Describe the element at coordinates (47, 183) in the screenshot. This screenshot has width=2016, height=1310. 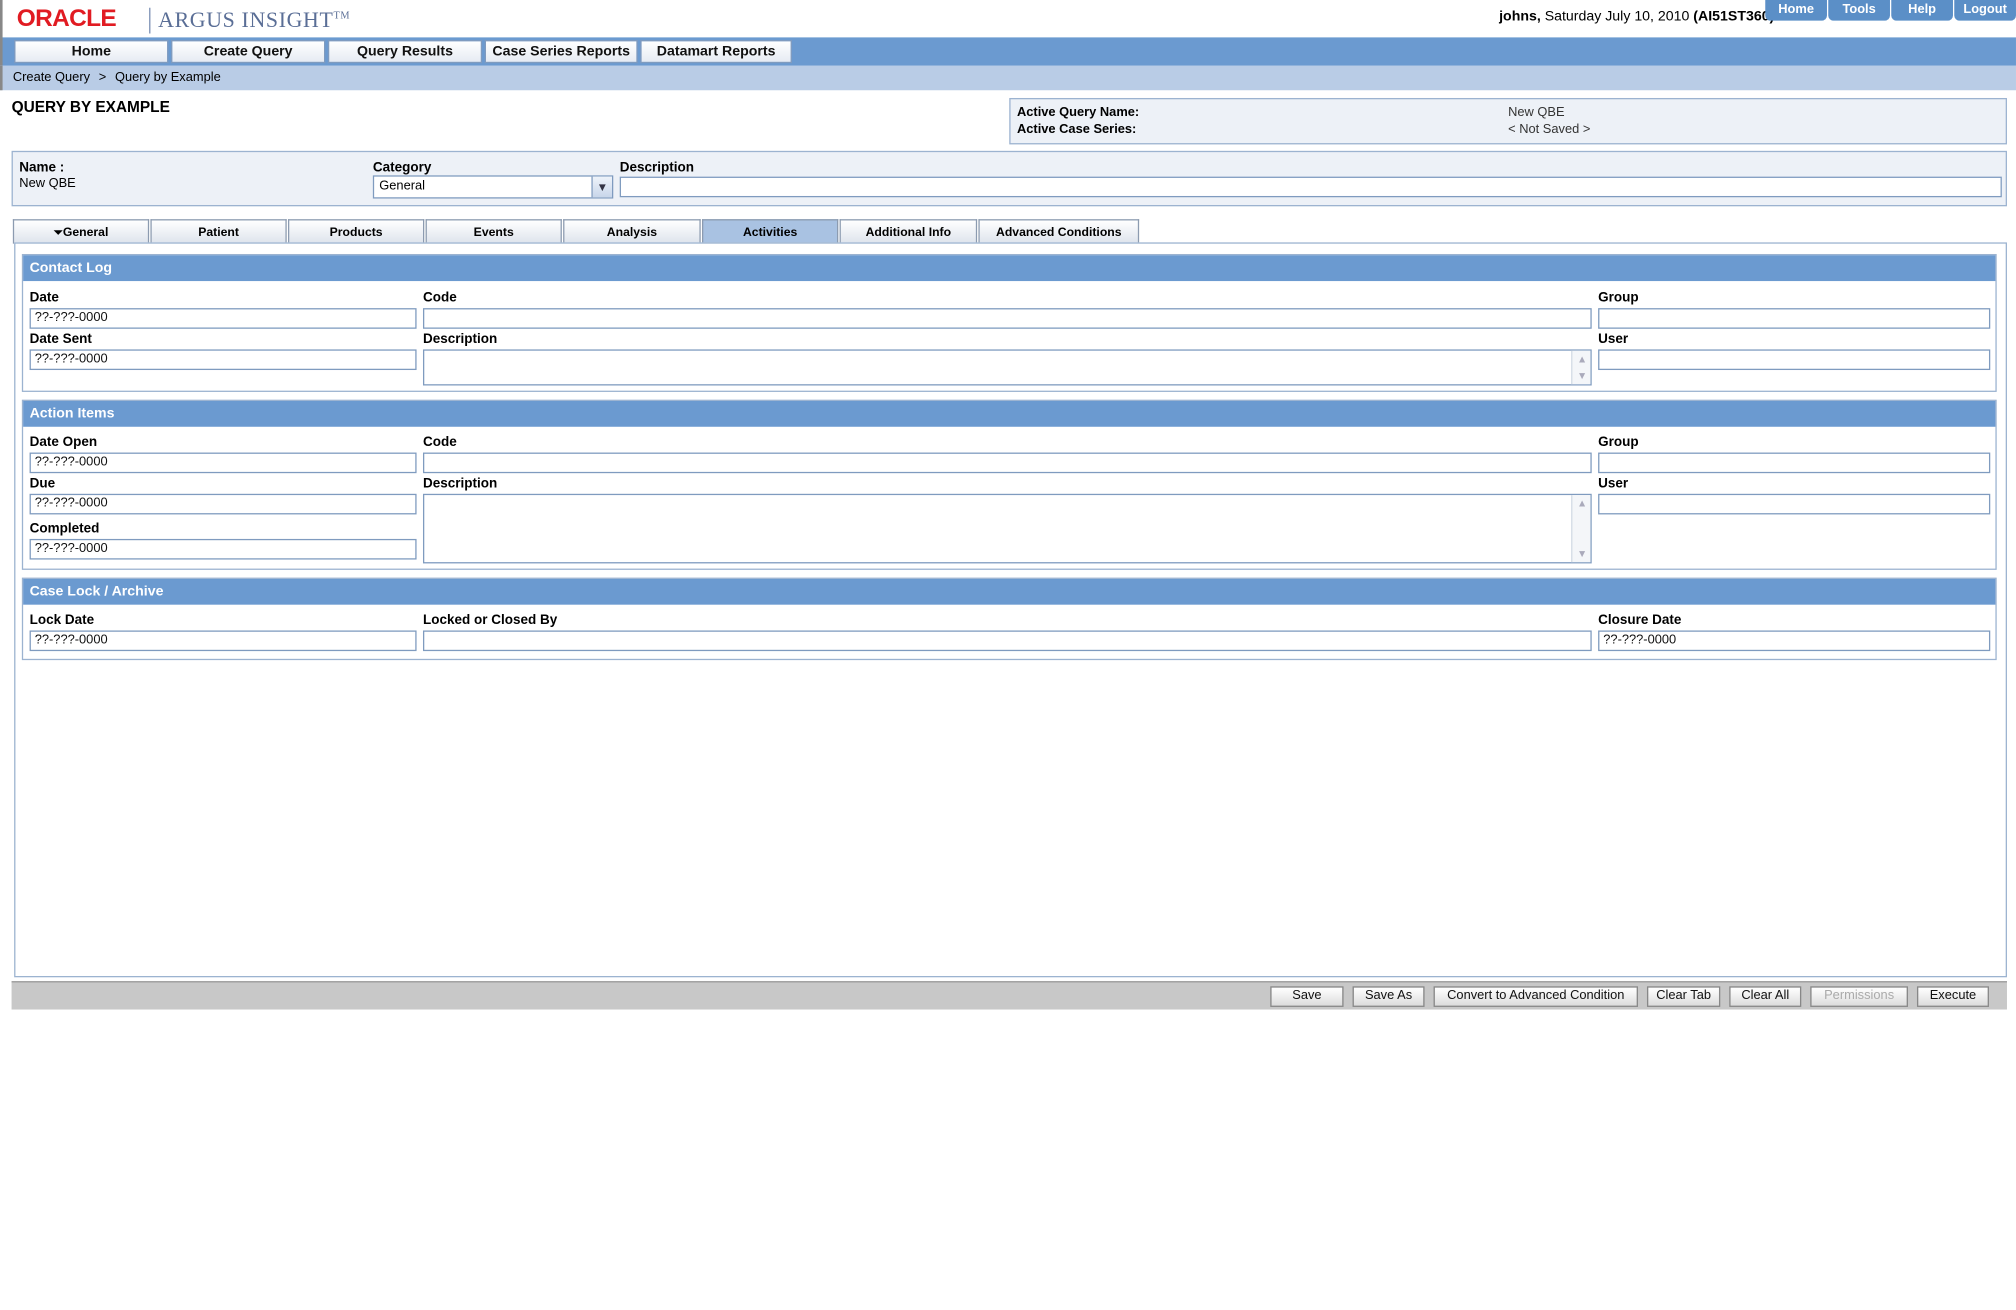
I see `name-value: New QBE` at that location.